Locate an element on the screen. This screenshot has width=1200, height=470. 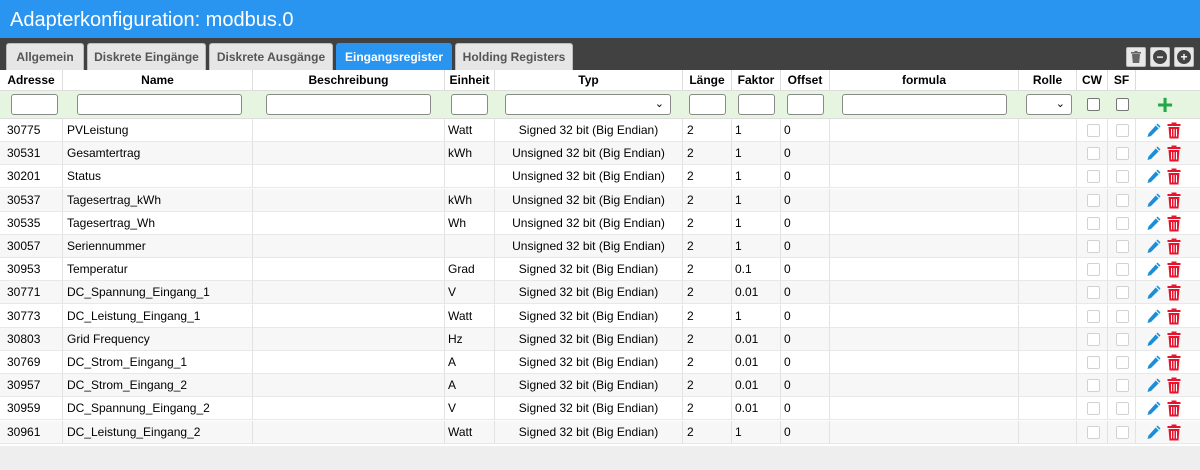
cell-einheit: kWh is located at coordinates (470, 154).